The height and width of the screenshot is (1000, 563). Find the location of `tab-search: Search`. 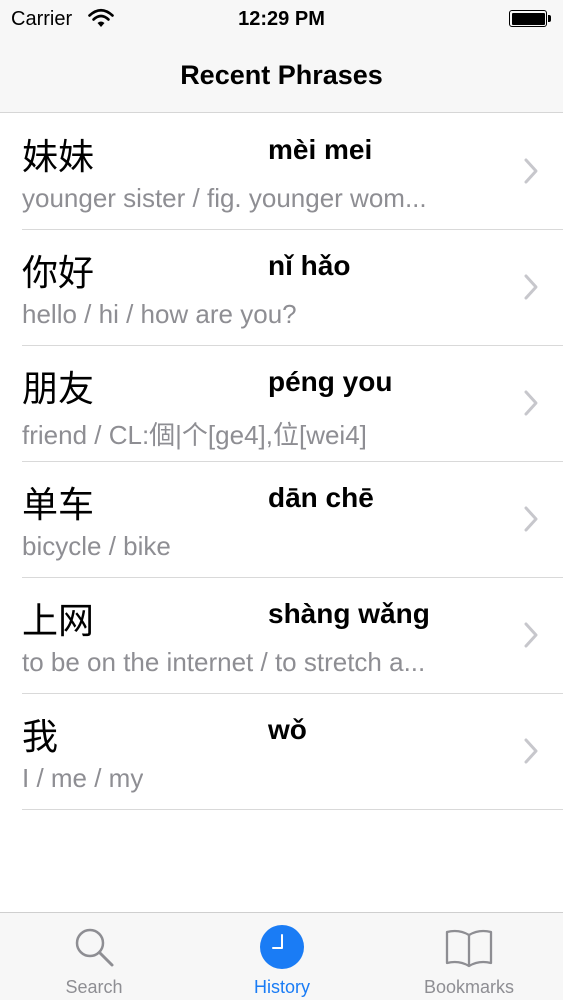

tab-search: Search is located at coordinates (94, 956).